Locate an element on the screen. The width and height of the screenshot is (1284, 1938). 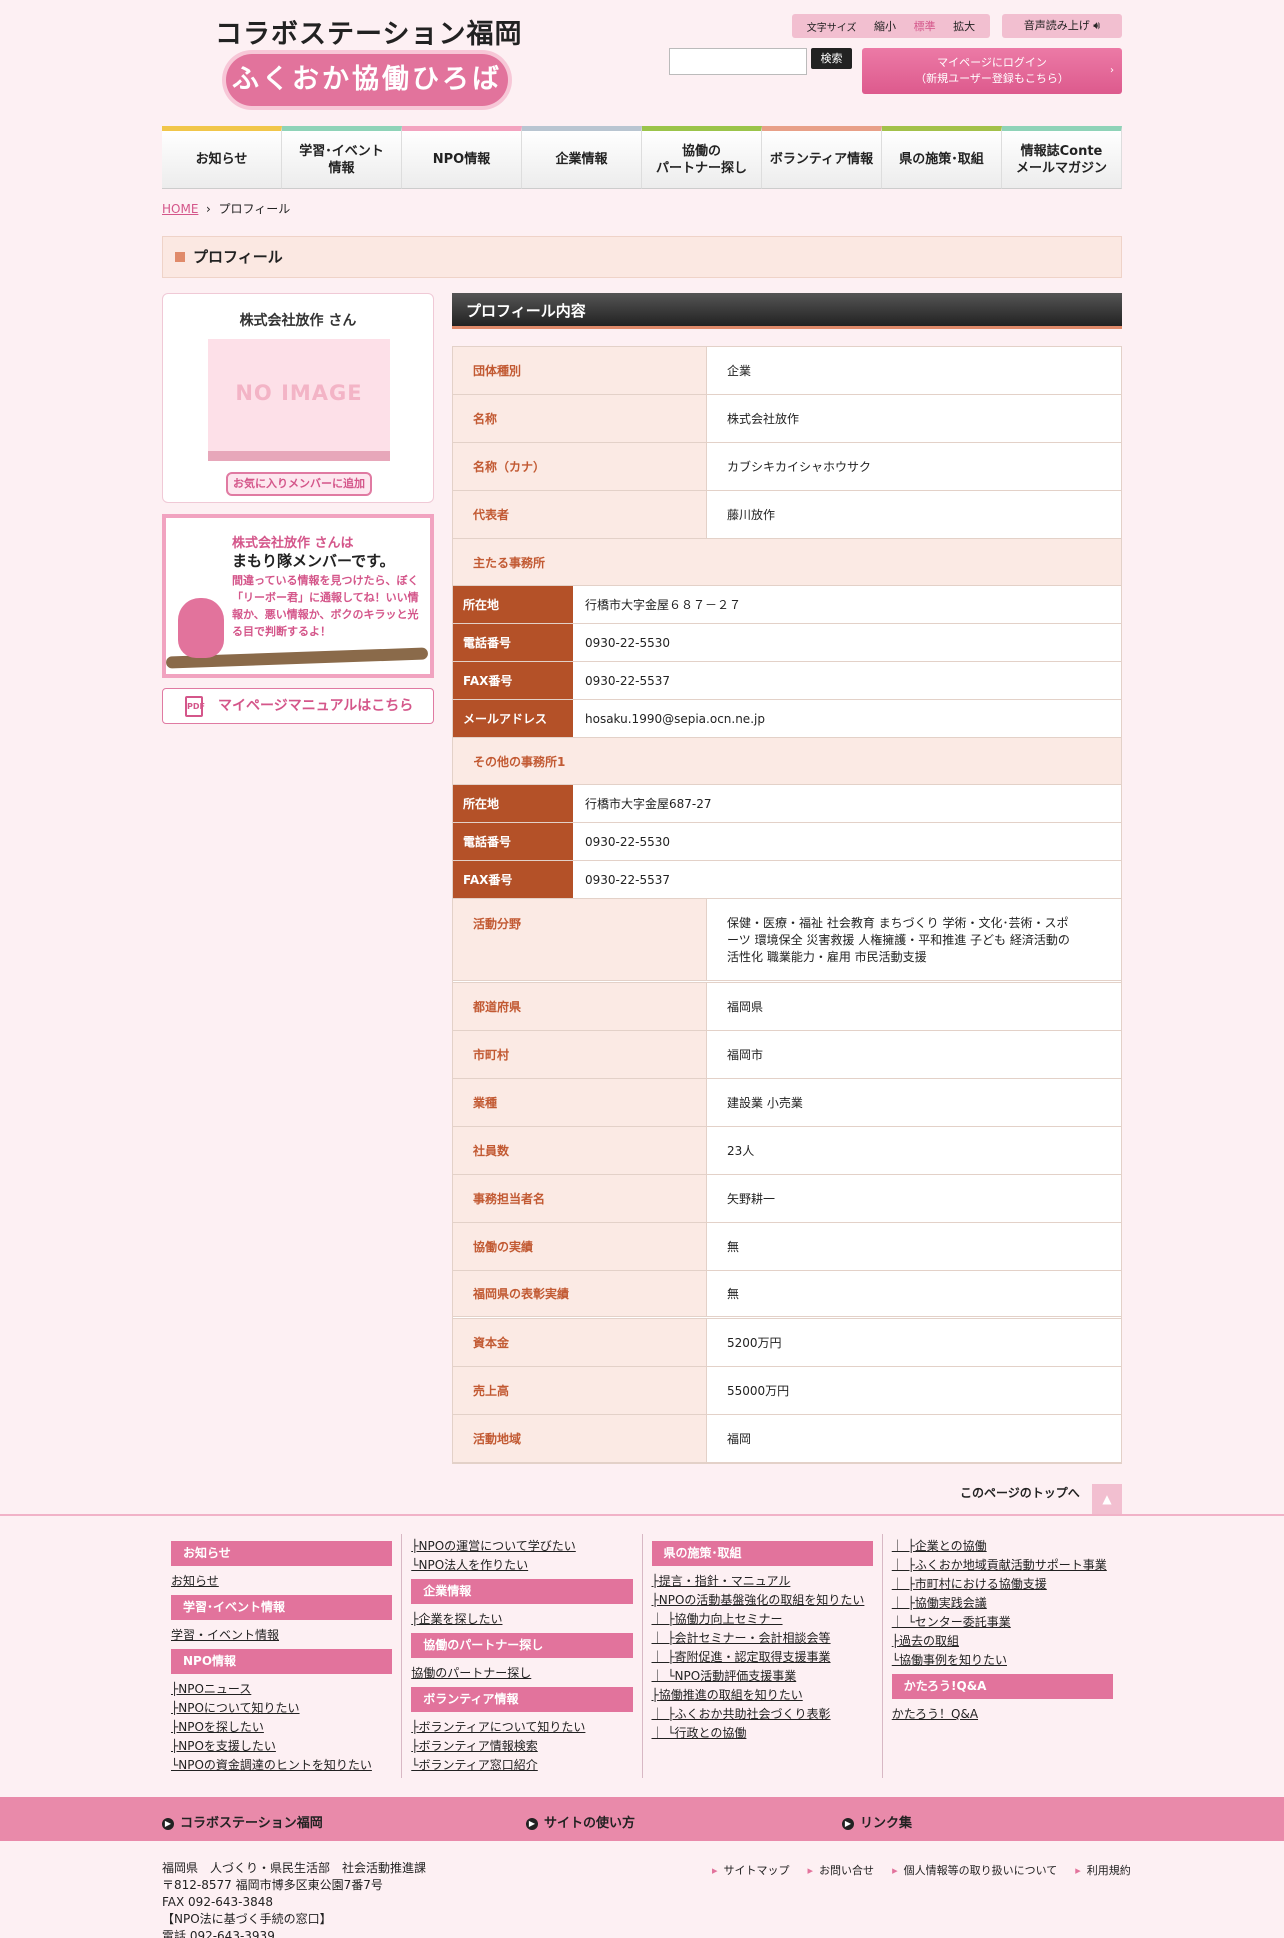
sitemap-link: └NPO法人を作りたい is located at coordinates (521, 1565).